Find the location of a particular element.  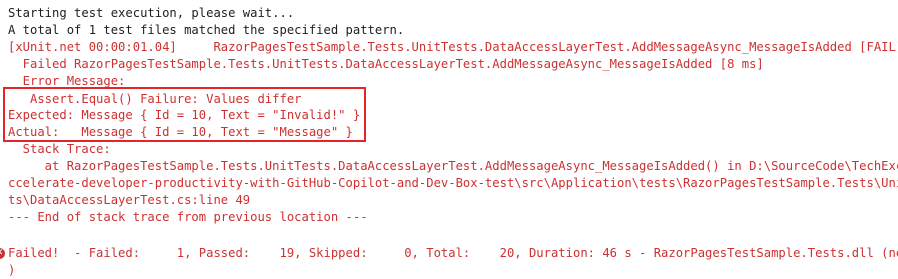

error-circle-icon: ✕ is located at coordinates (2, 253).